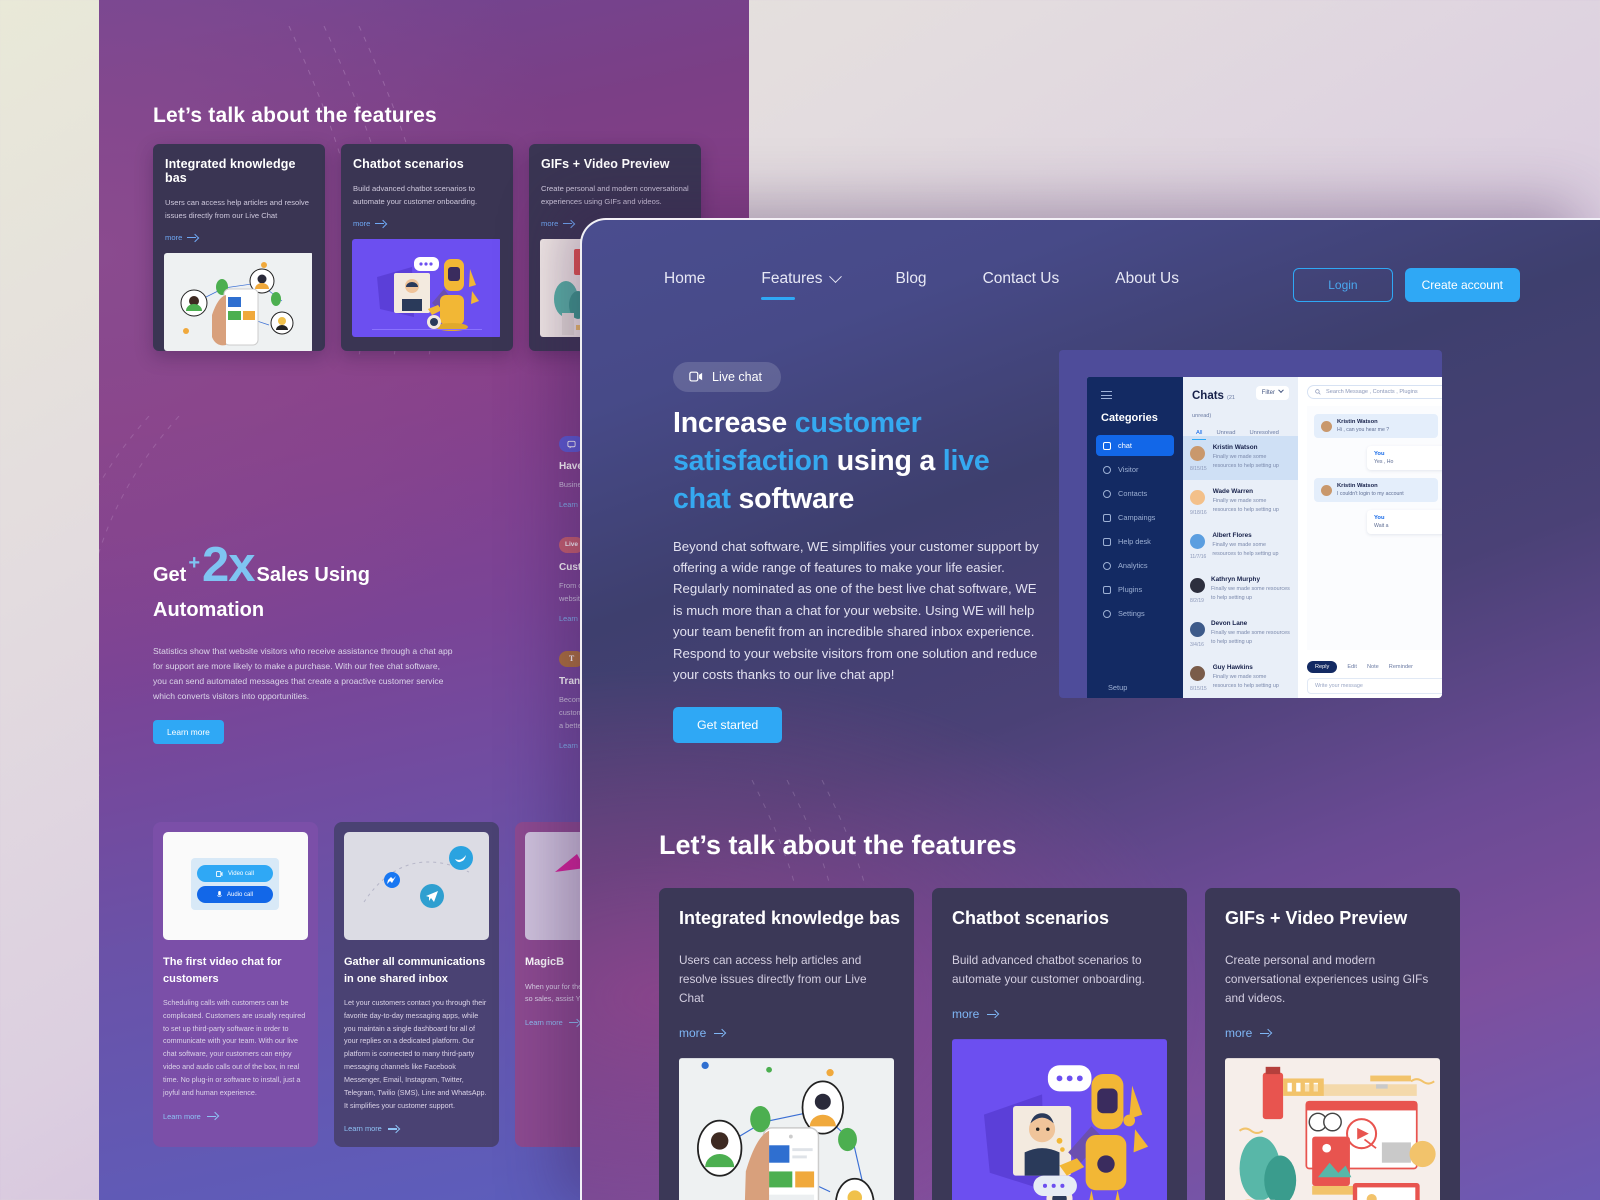  What do you see at coordinates (1232, 535) in the screenshot?
I see `row-name: Albert Flores` at bounding box center [1232, 535].